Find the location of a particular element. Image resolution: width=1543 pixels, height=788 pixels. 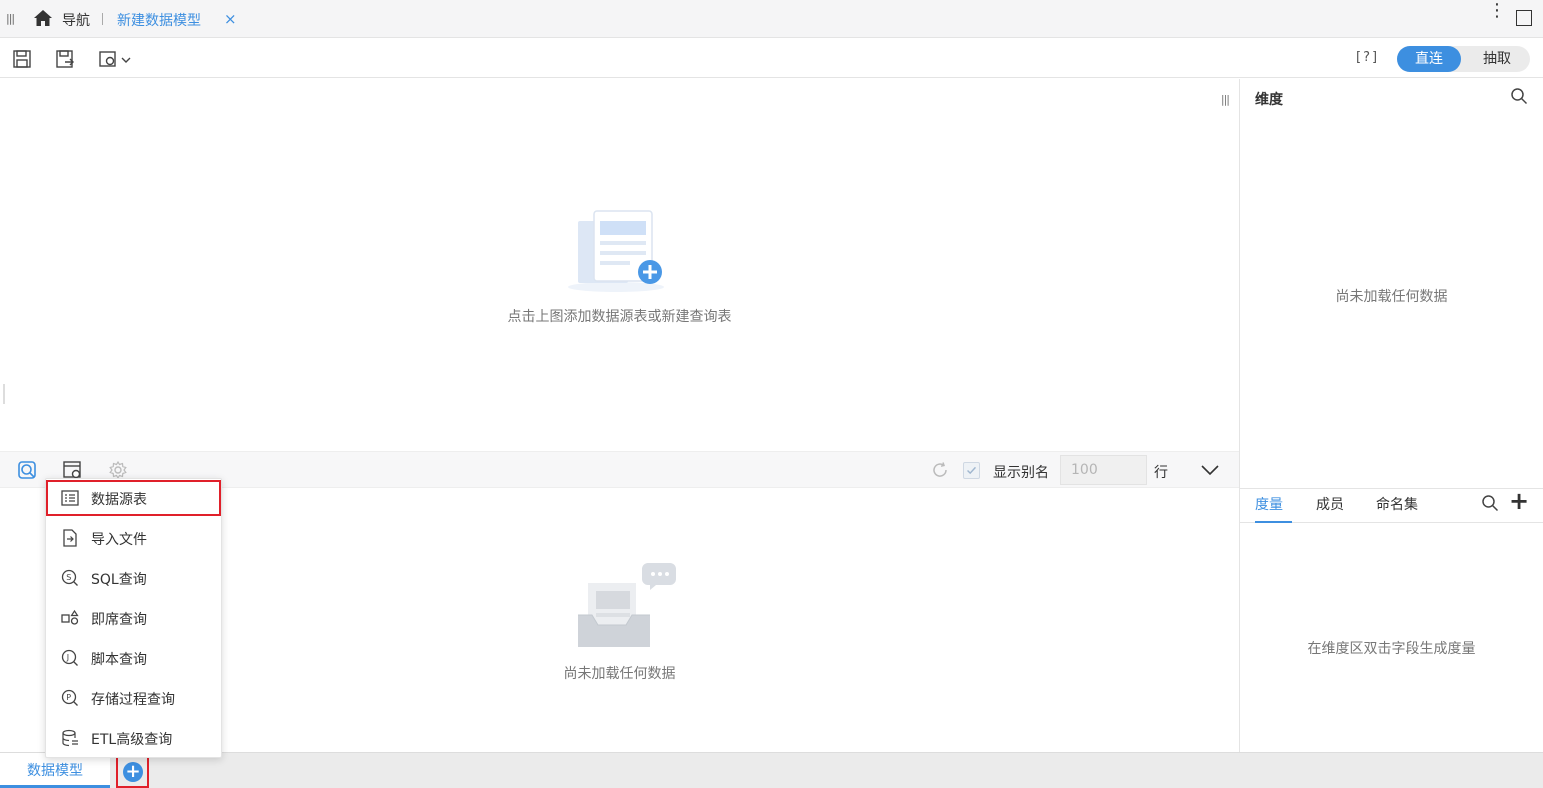

tab-named-set: 命名集 is located at coordinates (1397, 508).